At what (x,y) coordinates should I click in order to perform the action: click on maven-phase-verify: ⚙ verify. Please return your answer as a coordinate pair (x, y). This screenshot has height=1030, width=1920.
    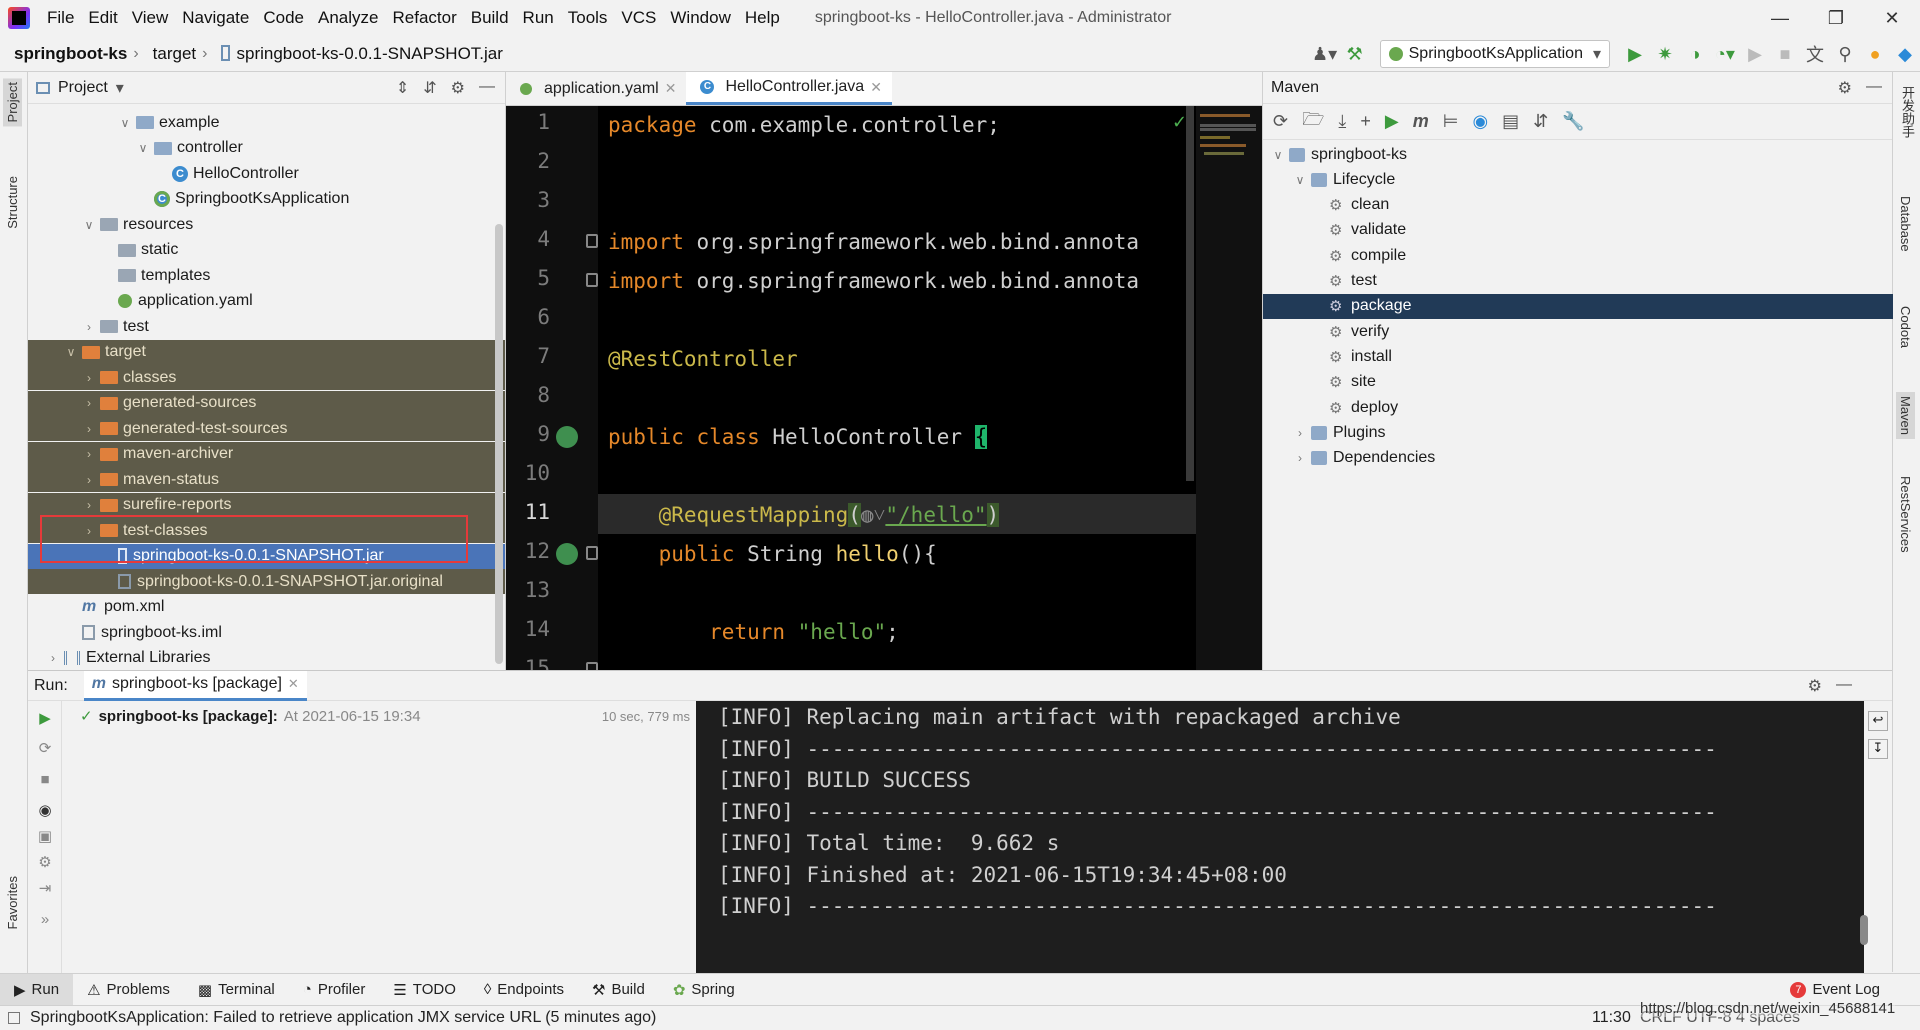
    Looking at the image, I should click on (1578, 331).